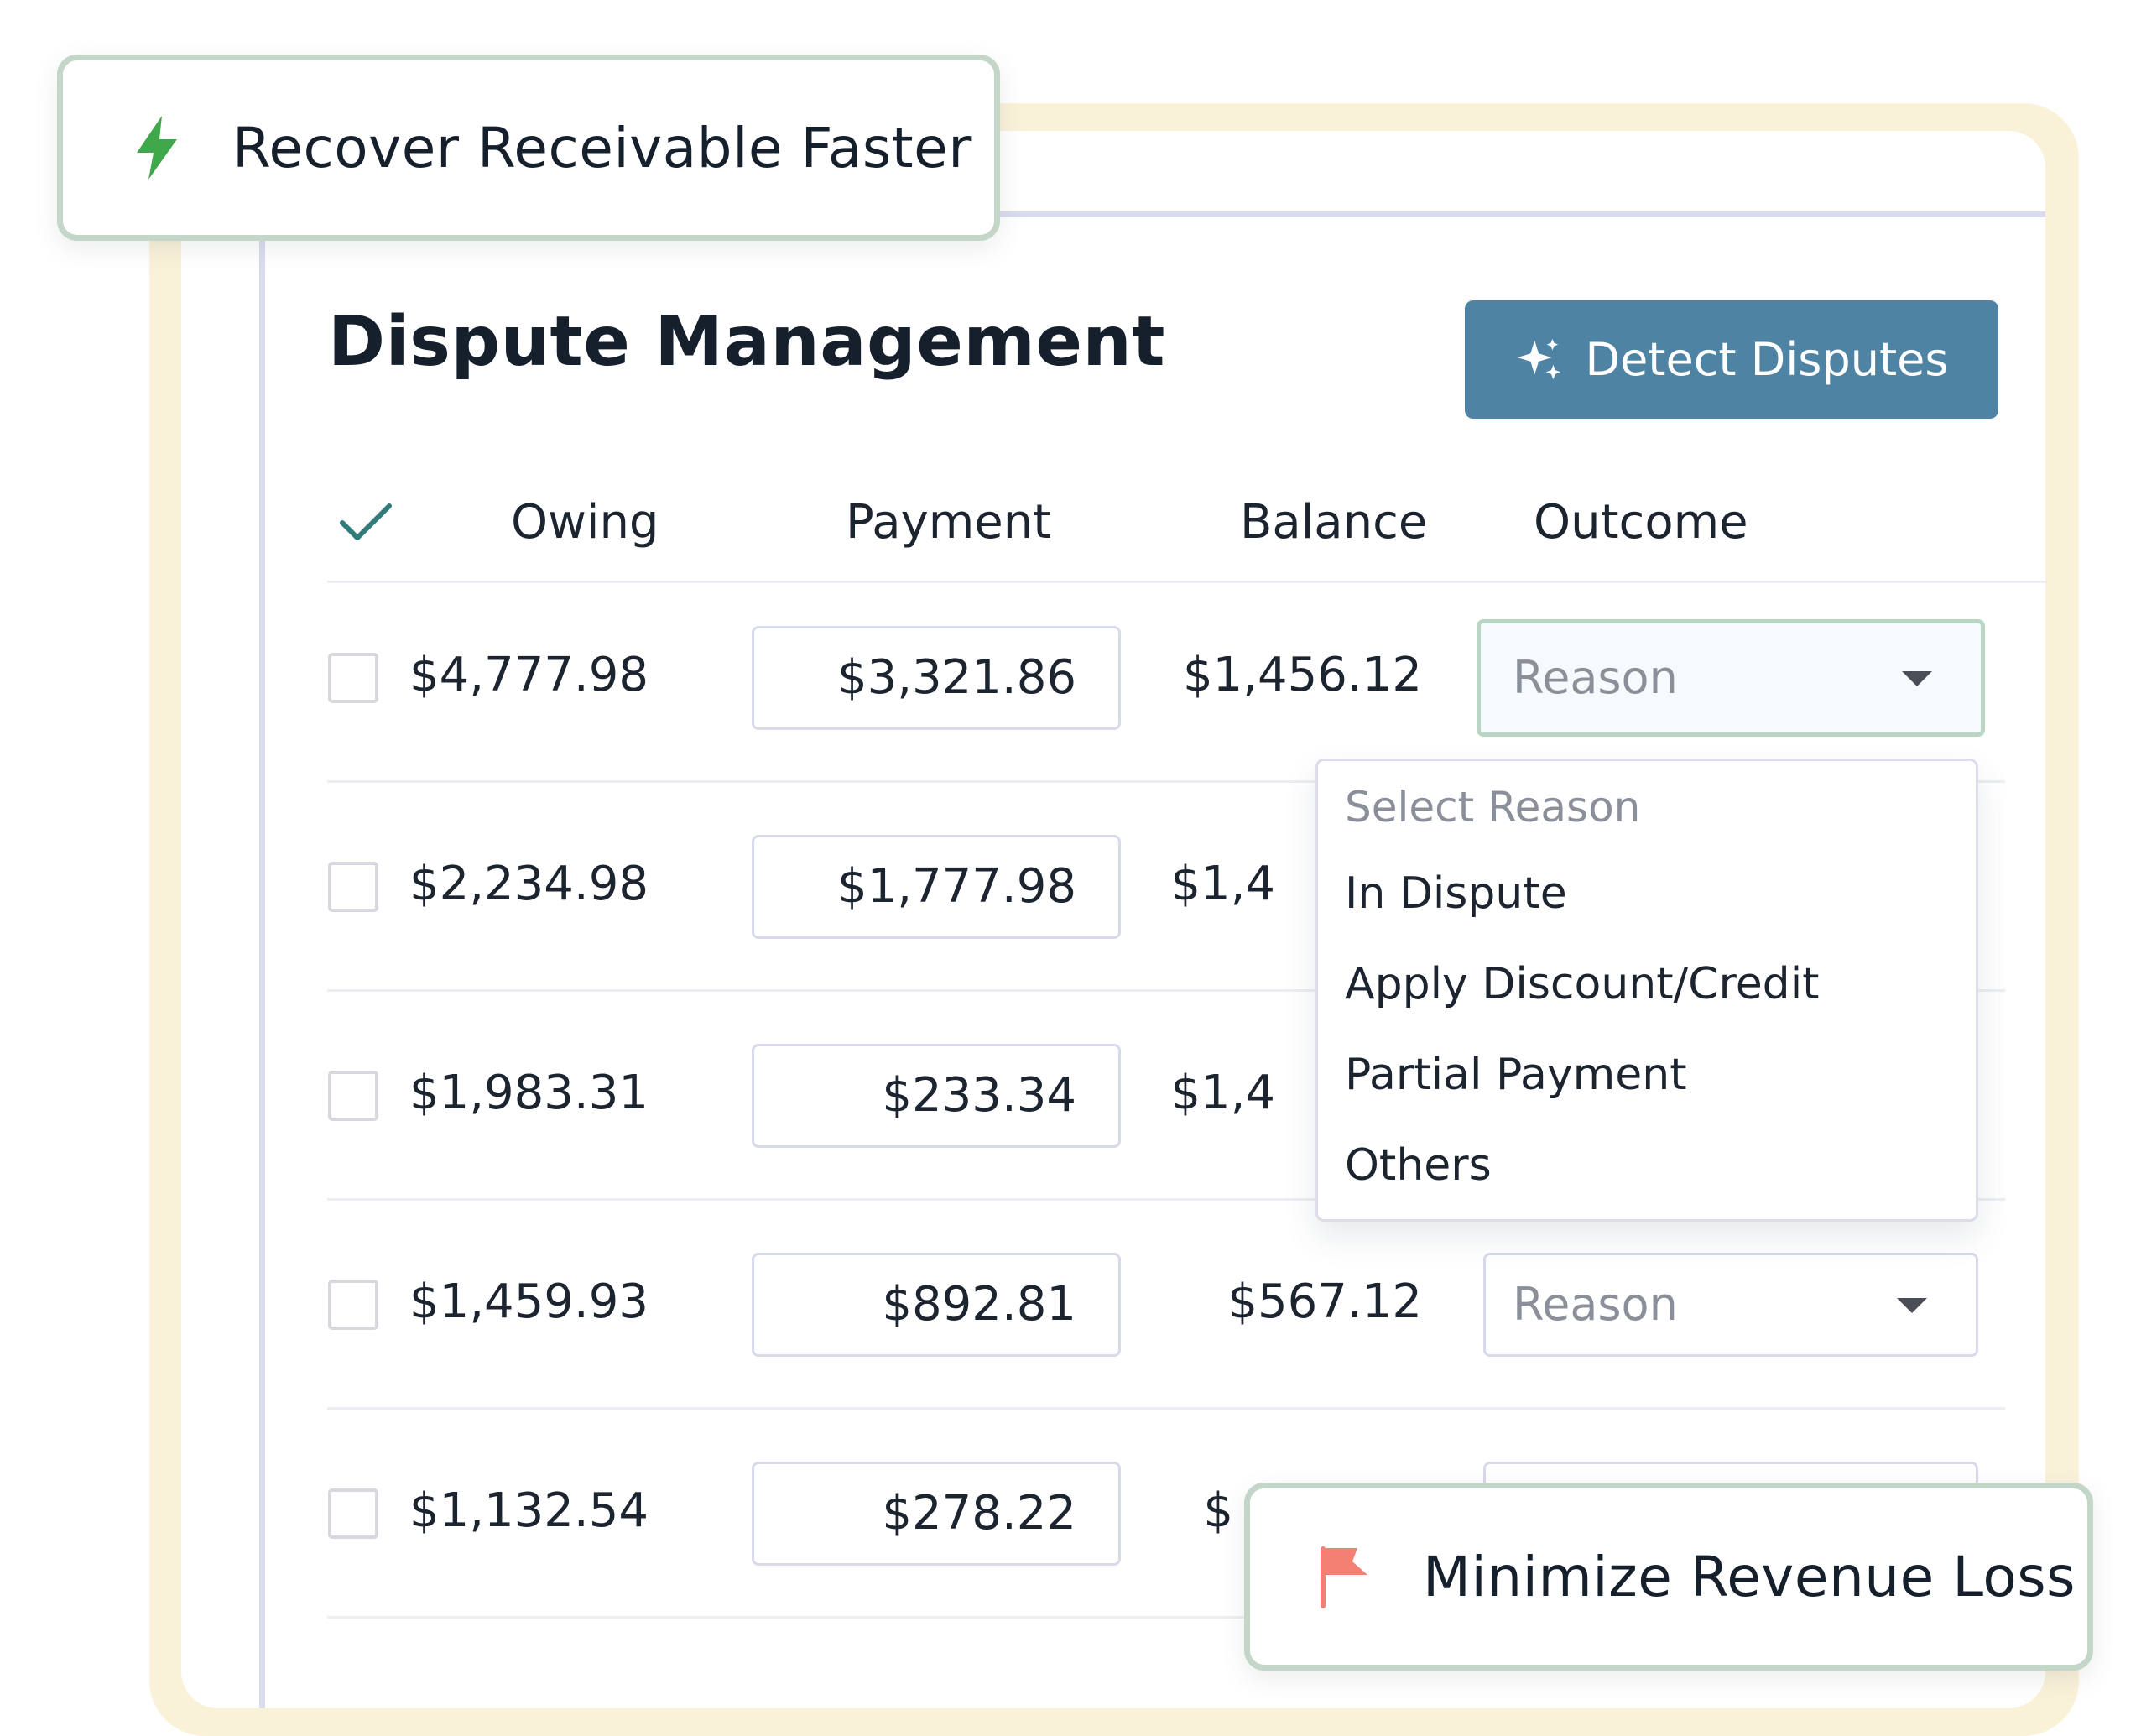  Describe the element at coordinates (1302, 675) in the screenshot. I see `balance-value: $1,456.12` at that location.